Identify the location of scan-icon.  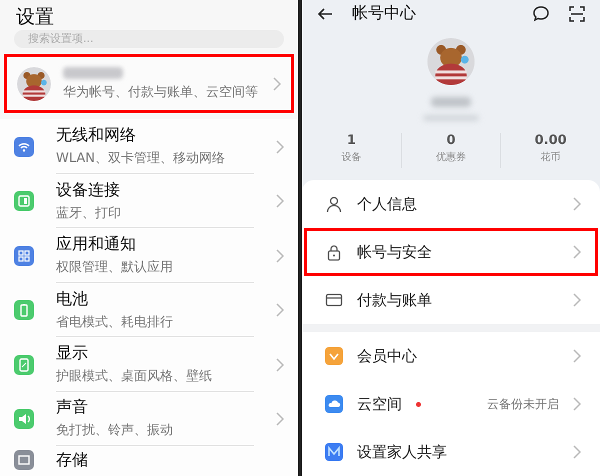
(577, 13).